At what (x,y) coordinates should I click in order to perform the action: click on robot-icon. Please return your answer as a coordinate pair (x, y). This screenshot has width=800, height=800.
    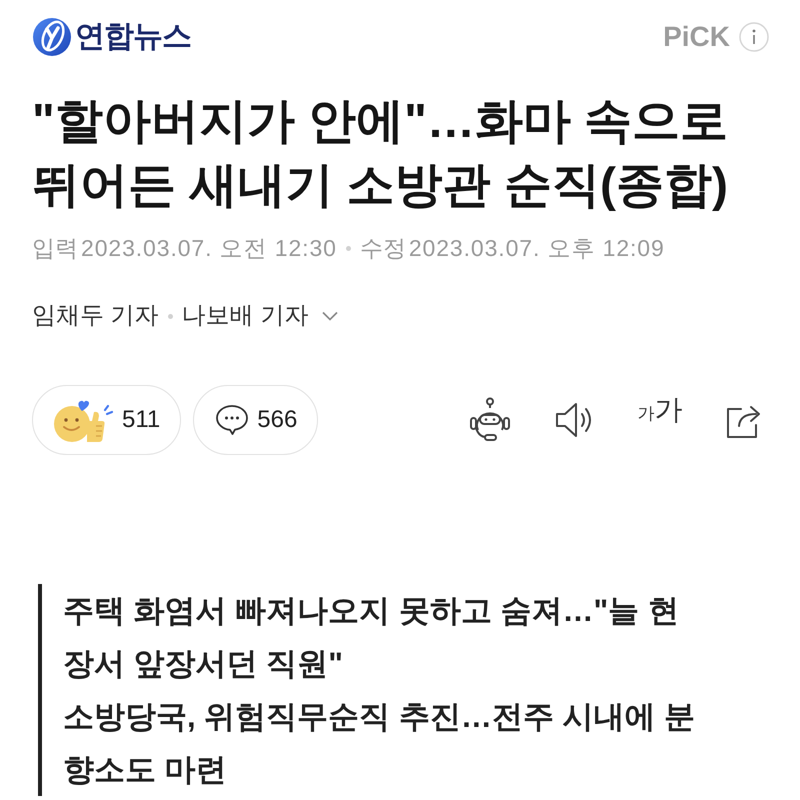
    Looking at the image, I should click on (490, 420).